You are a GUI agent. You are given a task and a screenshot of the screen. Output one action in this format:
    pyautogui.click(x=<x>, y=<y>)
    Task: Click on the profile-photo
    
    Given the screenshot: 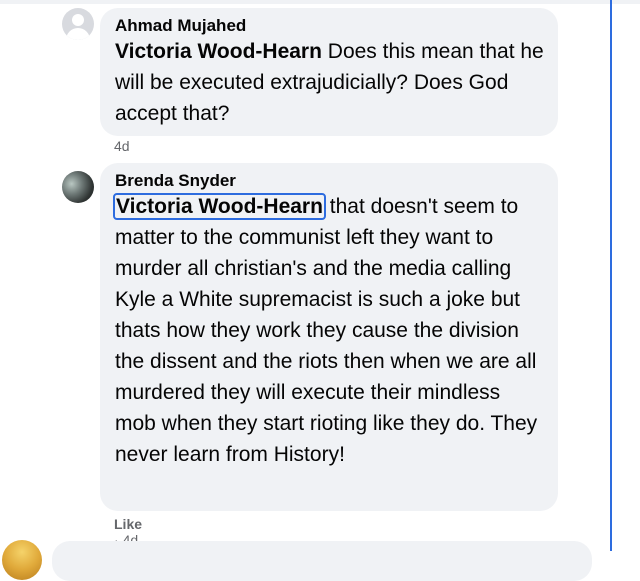 What is the action you would take?
    pyautogui.click(x=78, y=187)
    